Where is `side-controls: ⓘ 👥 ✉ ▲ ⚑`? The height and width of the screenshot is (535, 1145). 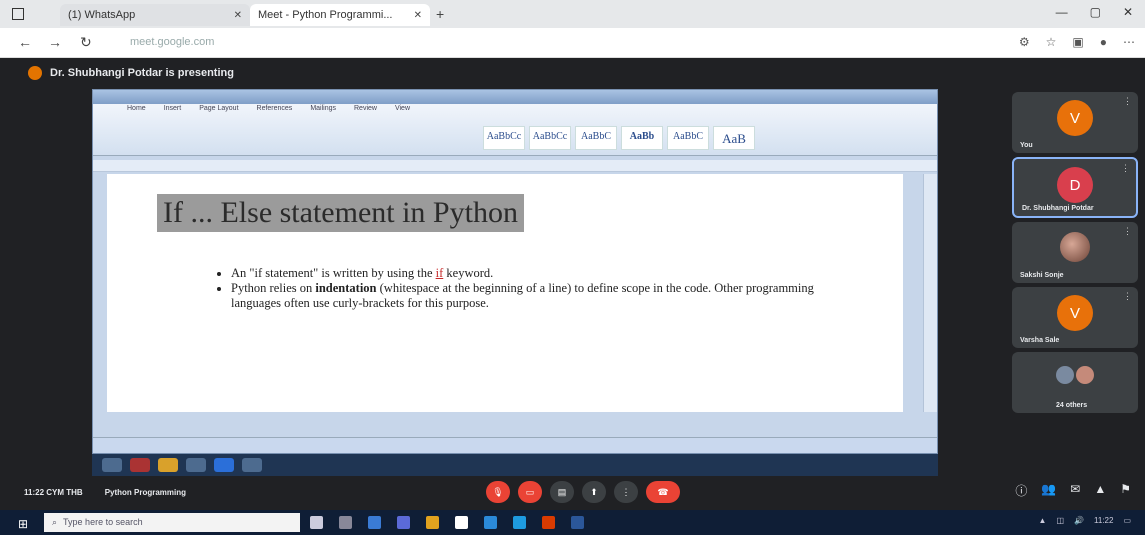
side-controls: ⓘ 👥 ✉ ▲ ⚑ is located at coordinates (1073, 490).